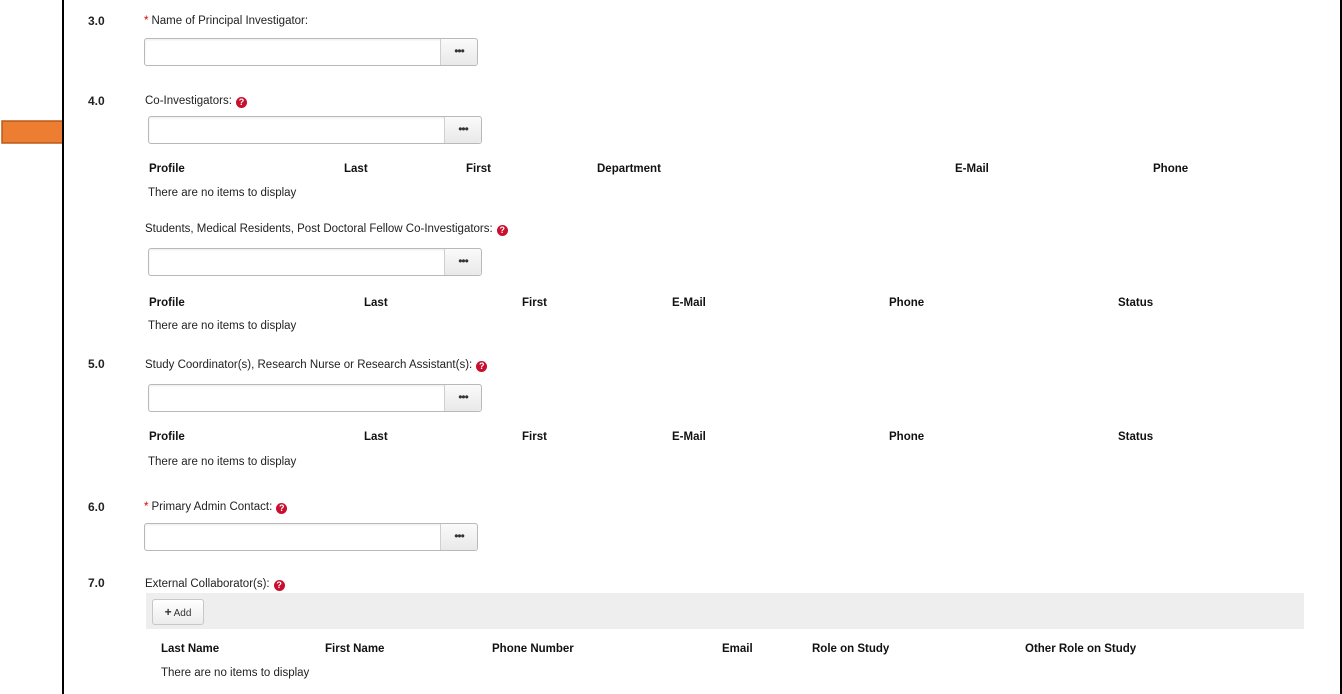 This screenshot has height=694, width=1342. I want to click on add-button: + Add, so click(178, 612).